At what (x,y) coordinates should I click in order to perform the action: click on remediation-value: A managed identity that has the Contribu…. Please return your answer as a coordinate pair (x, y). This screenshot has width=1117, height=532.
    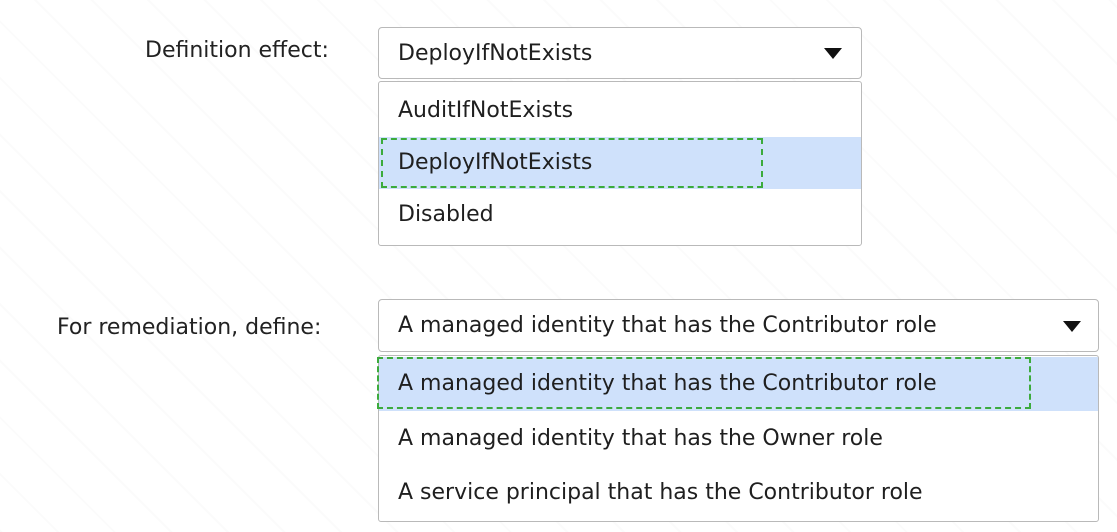
    Looking at the image, I should click on (667, 325).